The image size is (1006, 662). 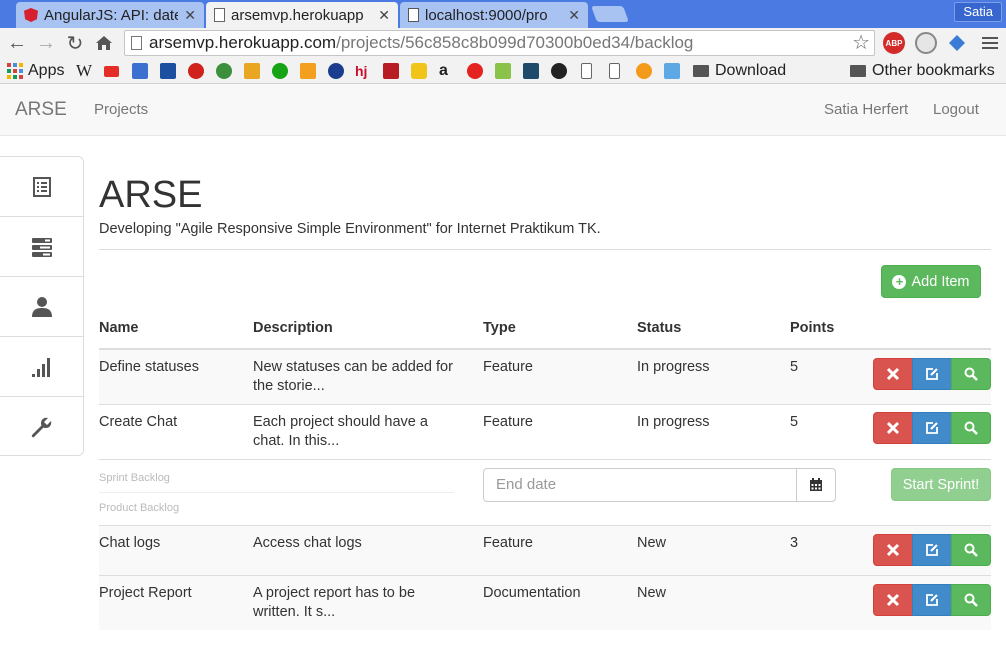 I want to click on browser-tab-localhost: localhost:9000/pro ✕, so click(x=494, y=15).